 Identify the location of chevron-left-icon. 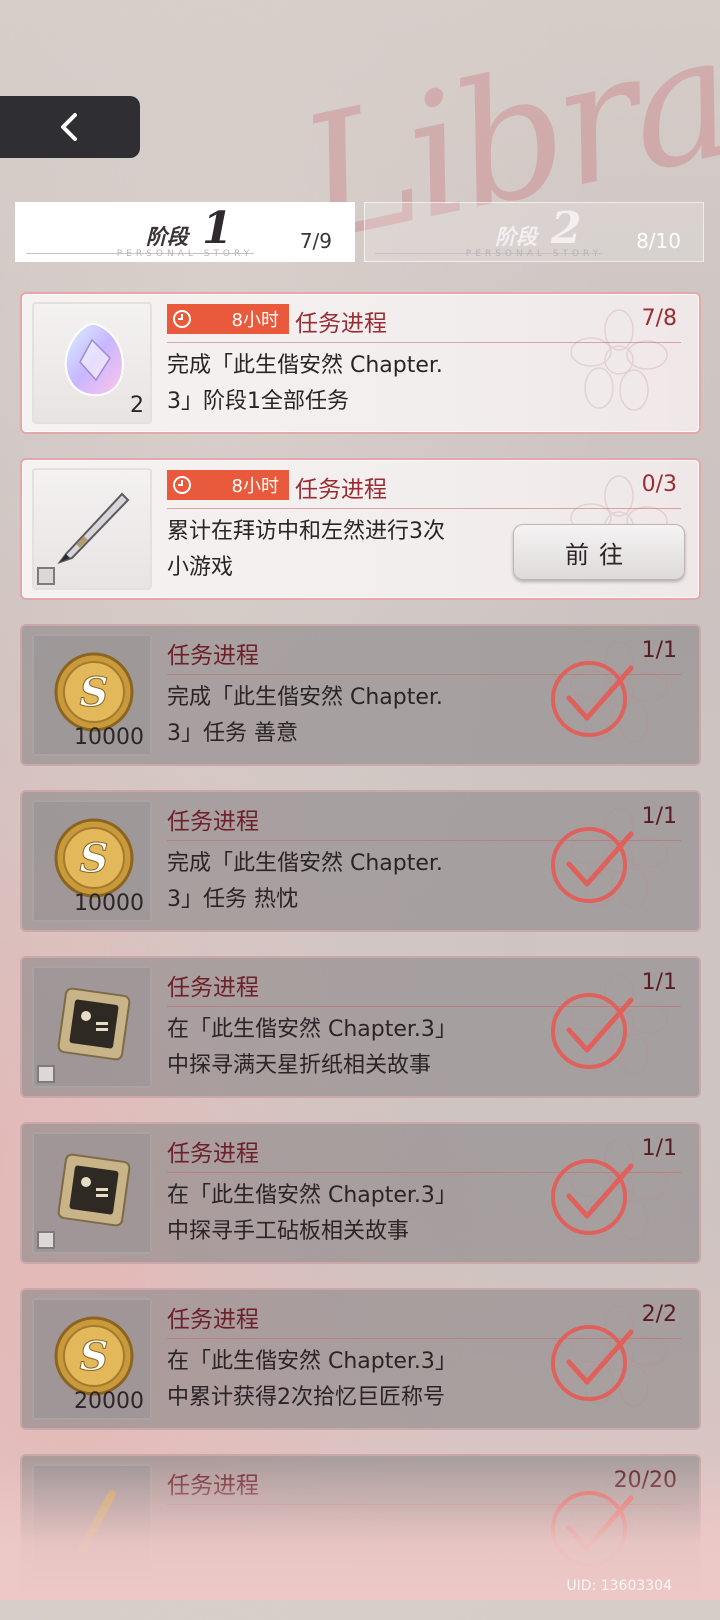
(69, 127).